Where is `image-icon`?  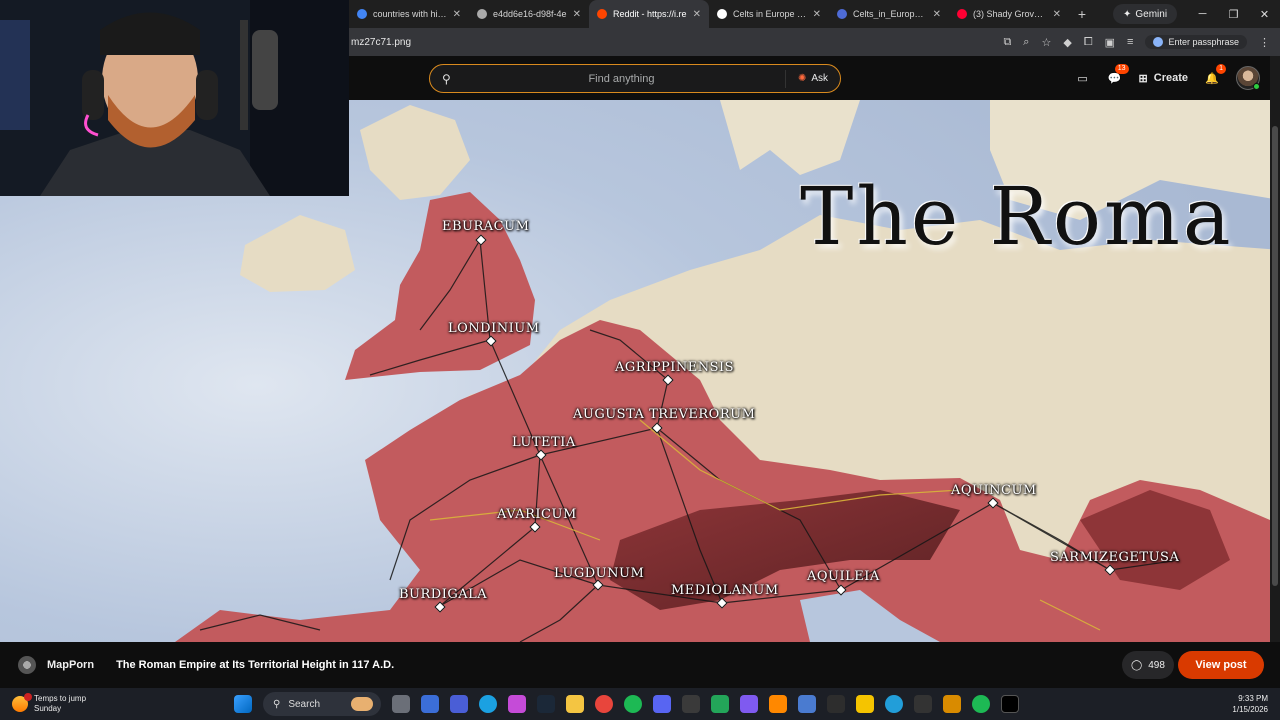 image-icon is located at coordinates (842, 14).